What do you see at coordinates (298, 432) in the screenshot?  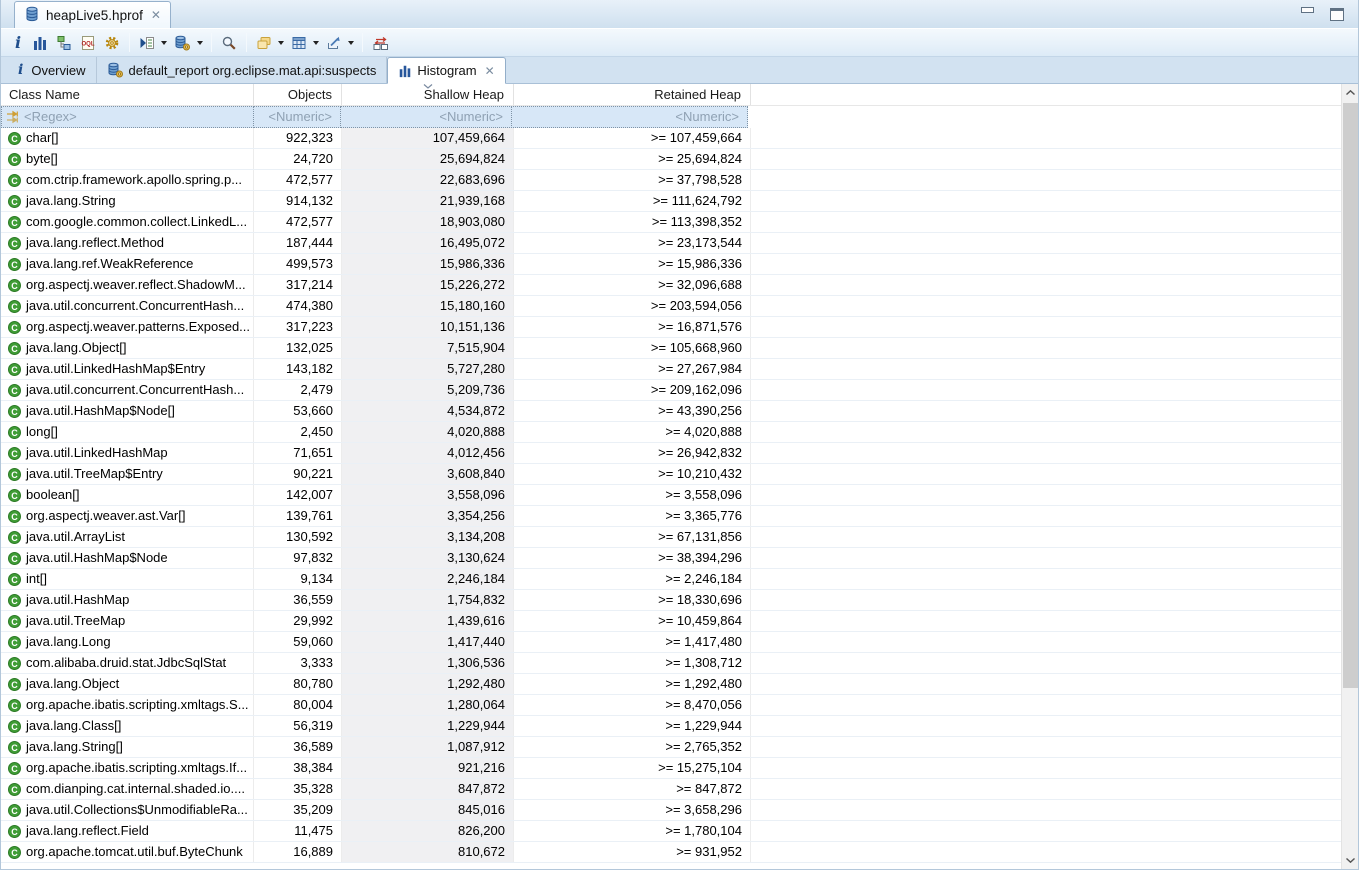 I see `objects-cell: 2,450` at bounding box center [298, 432].